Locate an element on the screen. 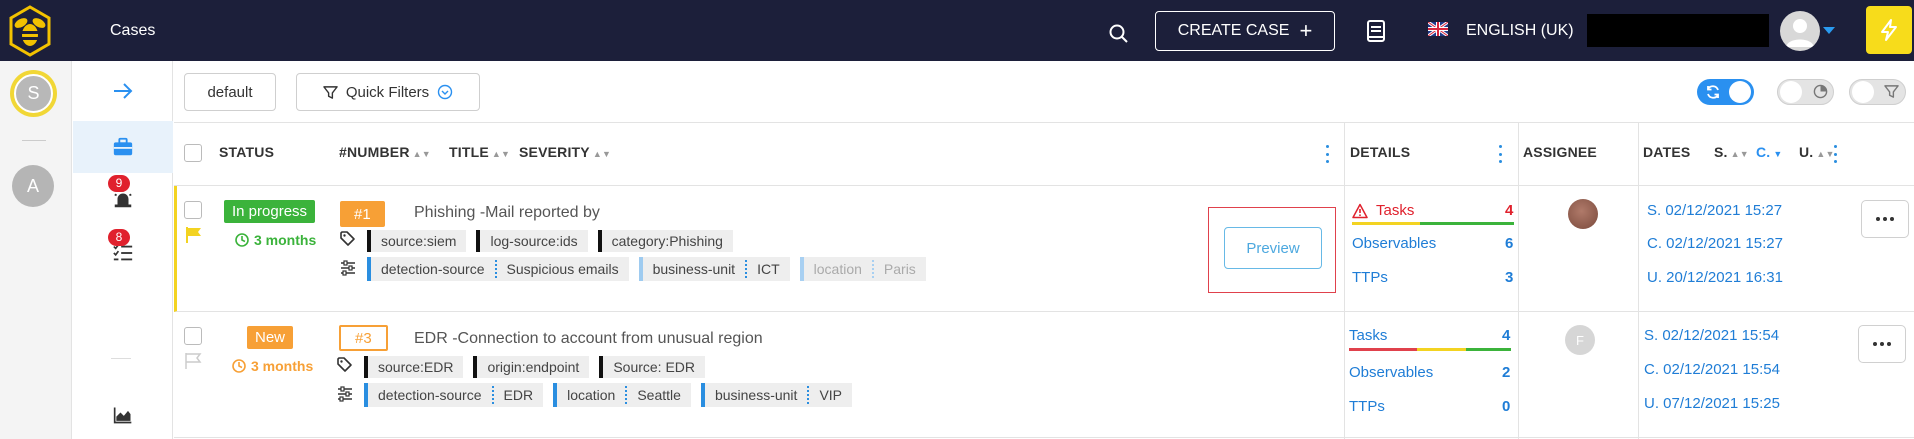  custom-field-name: business-unit is located at coordinates (694, 269).